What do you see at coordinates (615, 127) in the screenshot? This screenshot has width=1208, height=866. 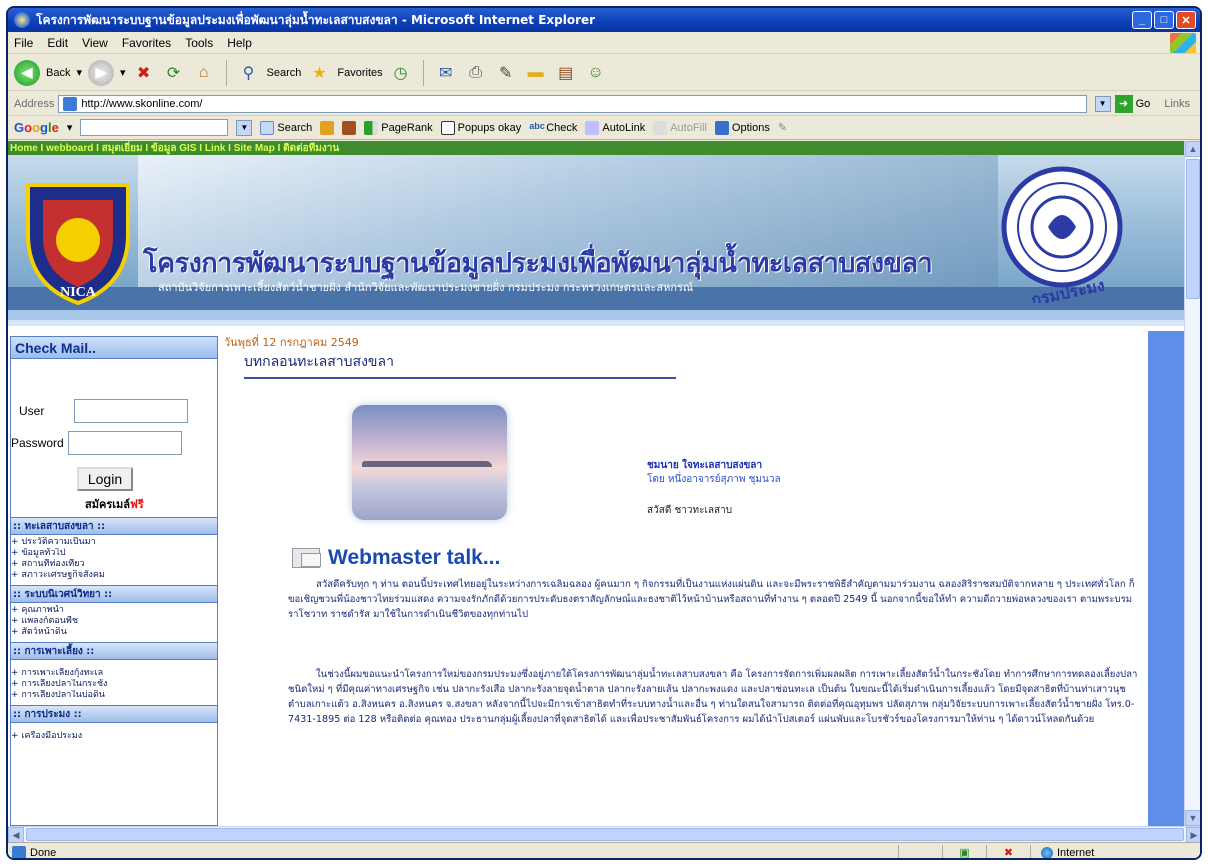 I see `autolink-button: AutoLink` at bounding box center [615, 127].